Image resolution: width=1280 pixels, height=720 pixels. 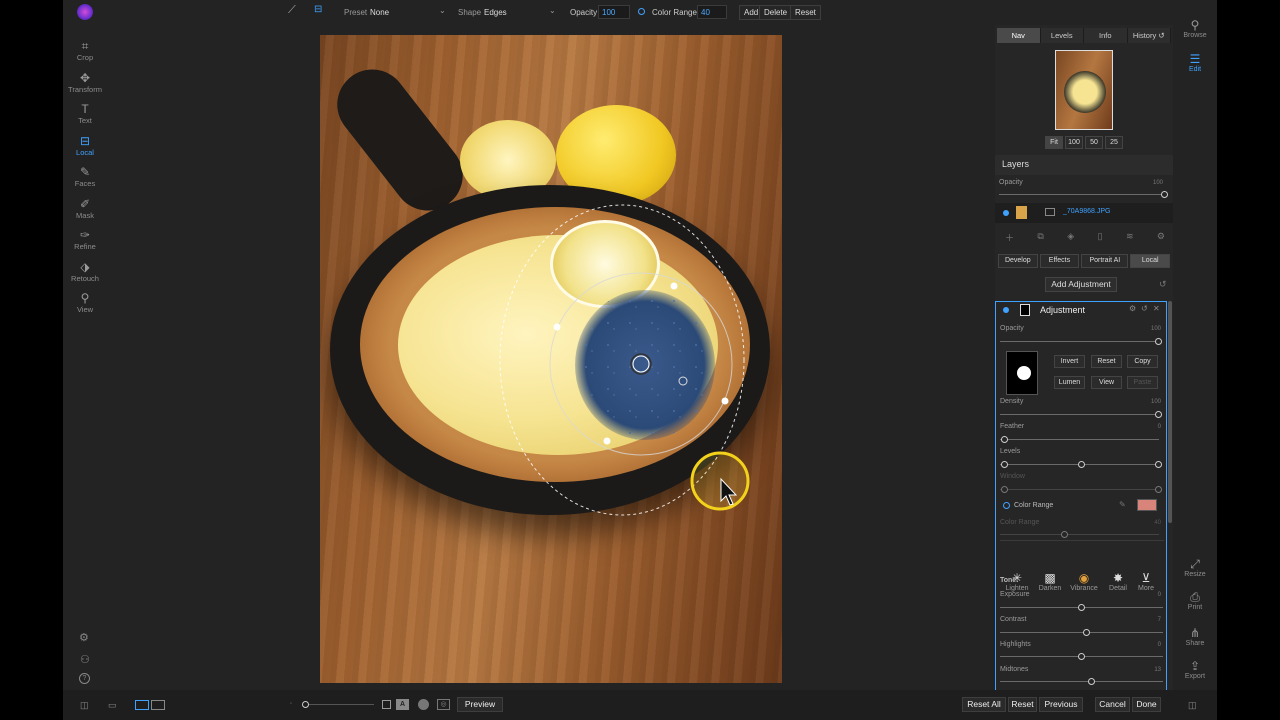 What do you see at coordinates (85, 240) in the screenshot?
I see `tool-refine: ✑ Refine` at bounding box center [85, 240].